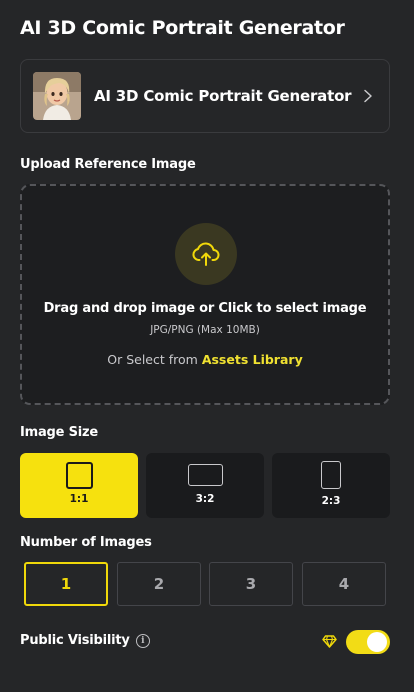 The image size is (414, 692). I want to click on num-option-4: 4, so click(344, 584).